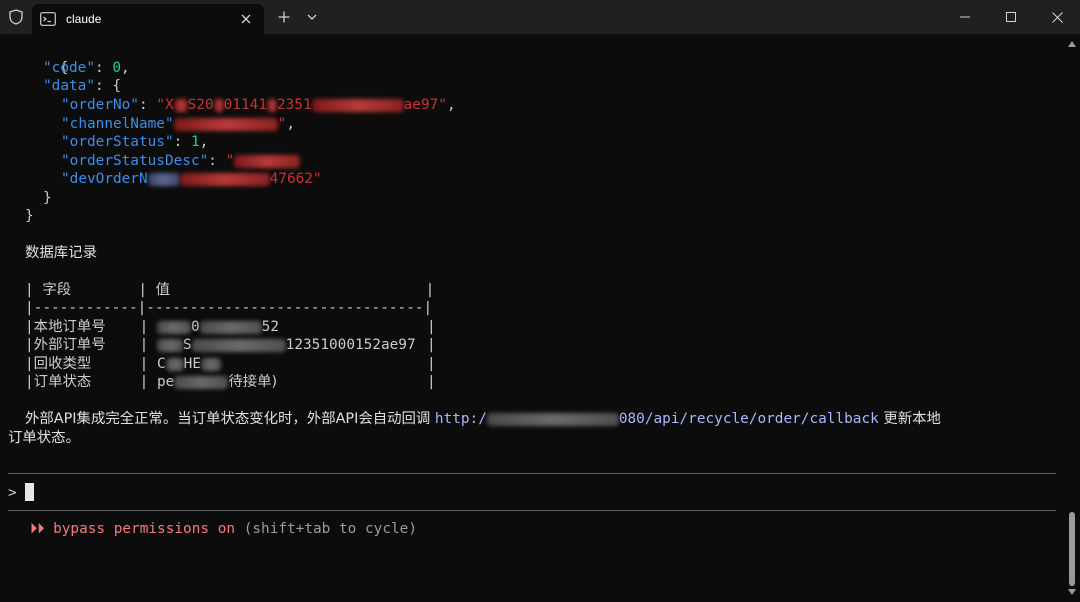 This screenshot has height=602, width=1080. What do you see at coordinates (284, 17) in the screenshot?
I see `plus-icon` at bounding box center [284, 17].